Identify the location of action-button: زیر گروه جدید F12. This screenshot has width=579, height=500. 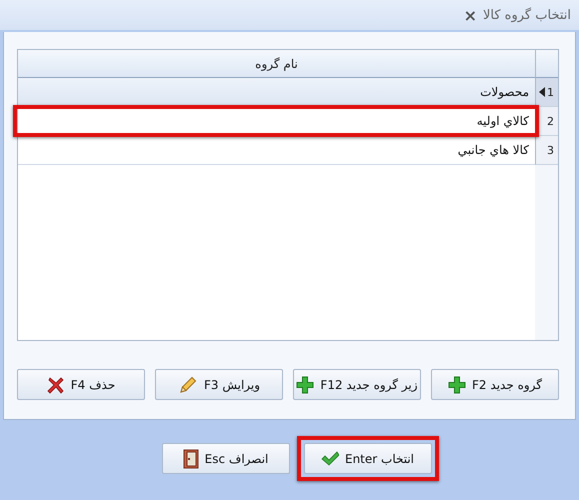
(357, 384).